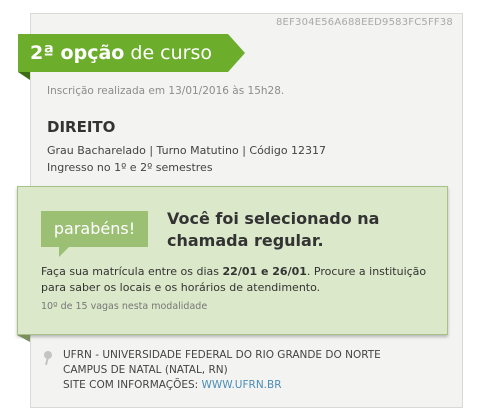 The height and width of the screenshot is (408, 492). I want to click on course-entry: Ingresso no 1º e 2º semestres, so click(130, 167).